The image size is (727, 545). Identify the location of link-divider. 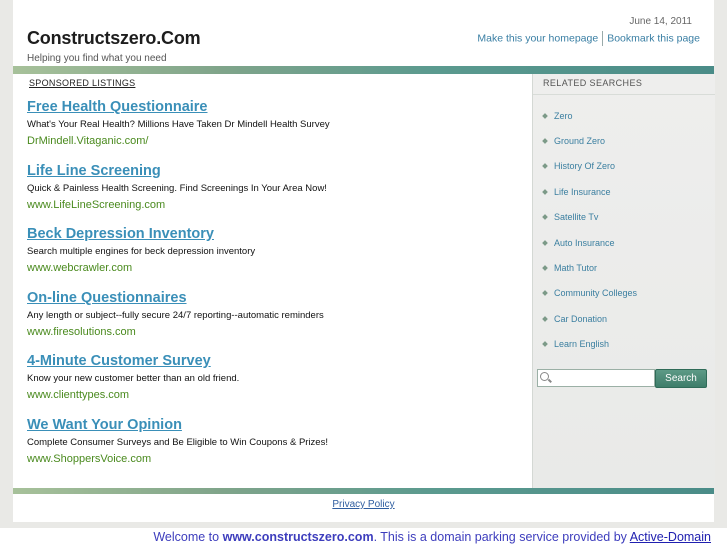
(603, 38).